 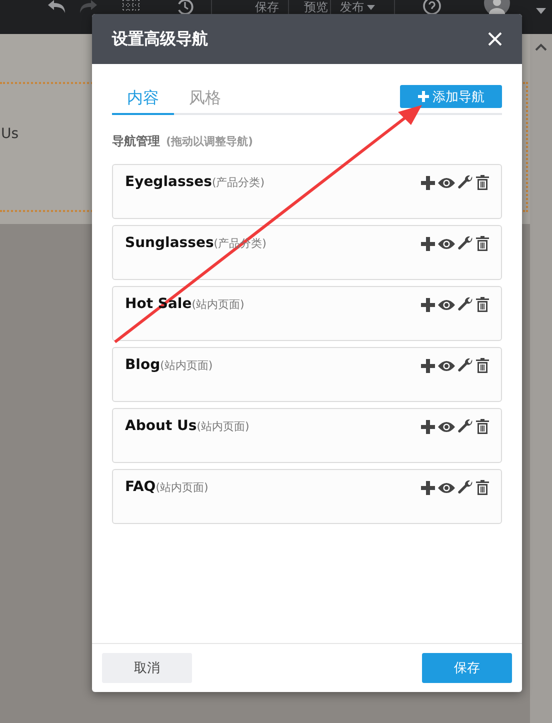 I want to click on cancel-button: 取消, so click(x=147, y=668).